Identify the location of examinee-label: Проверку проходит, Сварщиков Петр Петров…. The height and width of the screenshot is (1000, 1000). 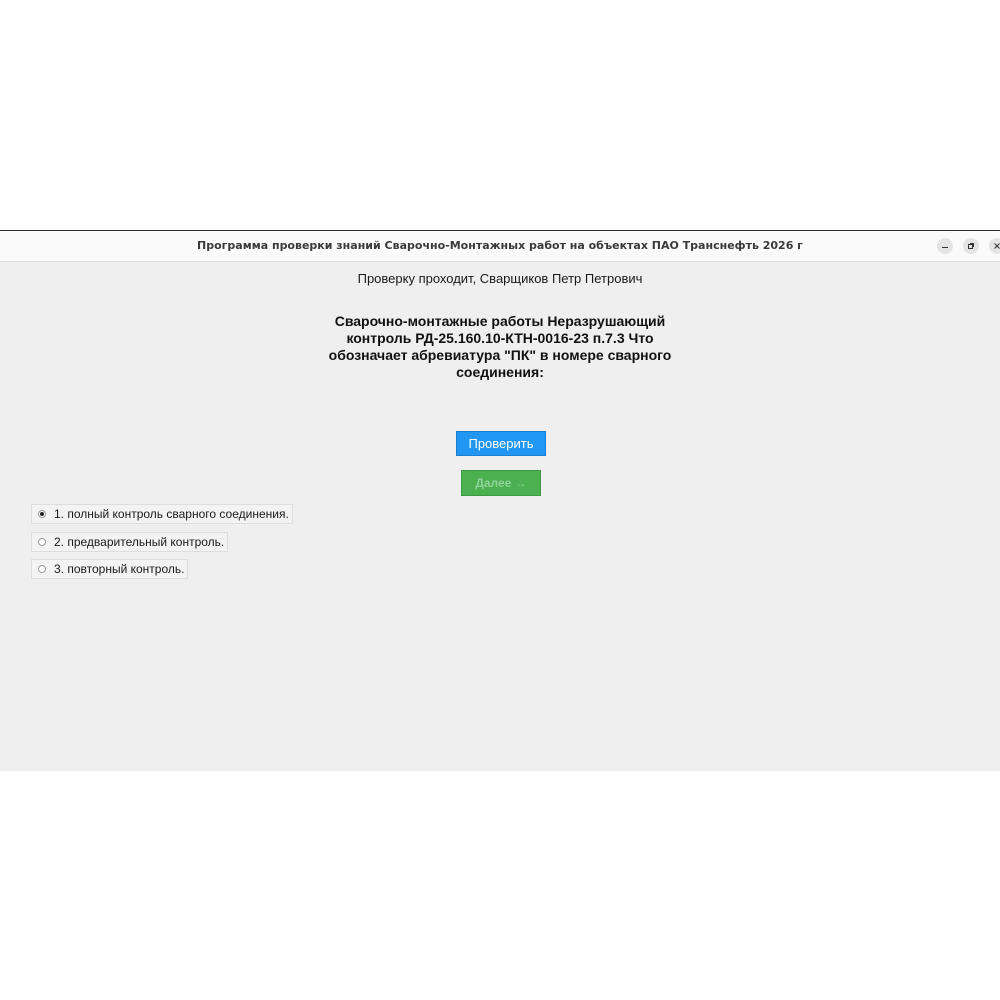
(500, 278).